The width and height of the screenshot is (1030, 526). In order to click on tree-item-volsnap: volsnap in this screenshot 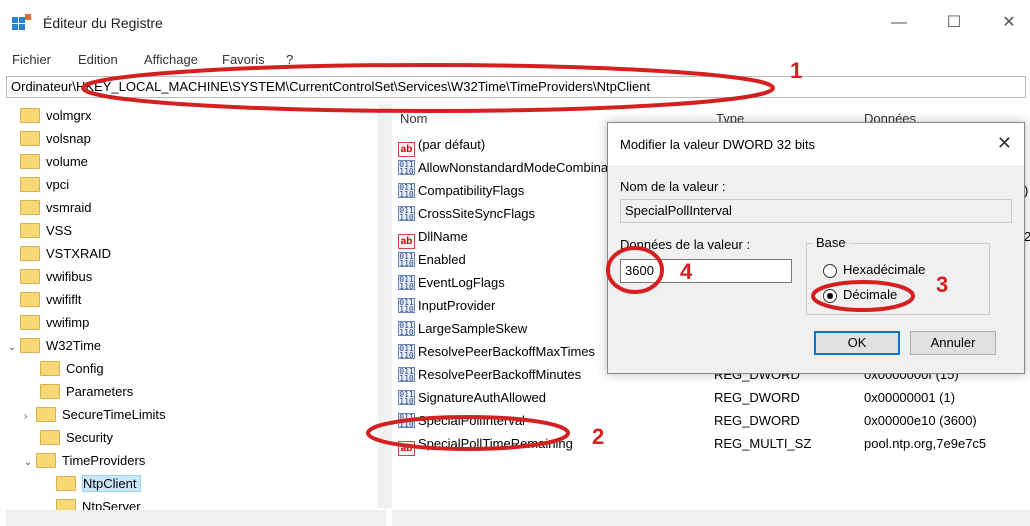, I will do `click(55, 138)`.